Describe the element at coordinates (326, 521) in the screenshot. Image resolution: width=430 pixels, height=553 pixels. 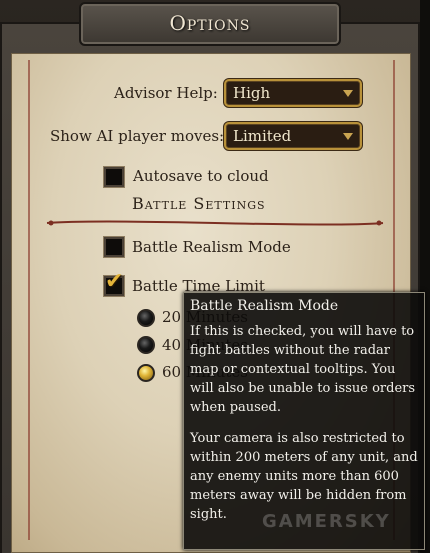
I see `watermark: GAMERSKY` at that location.